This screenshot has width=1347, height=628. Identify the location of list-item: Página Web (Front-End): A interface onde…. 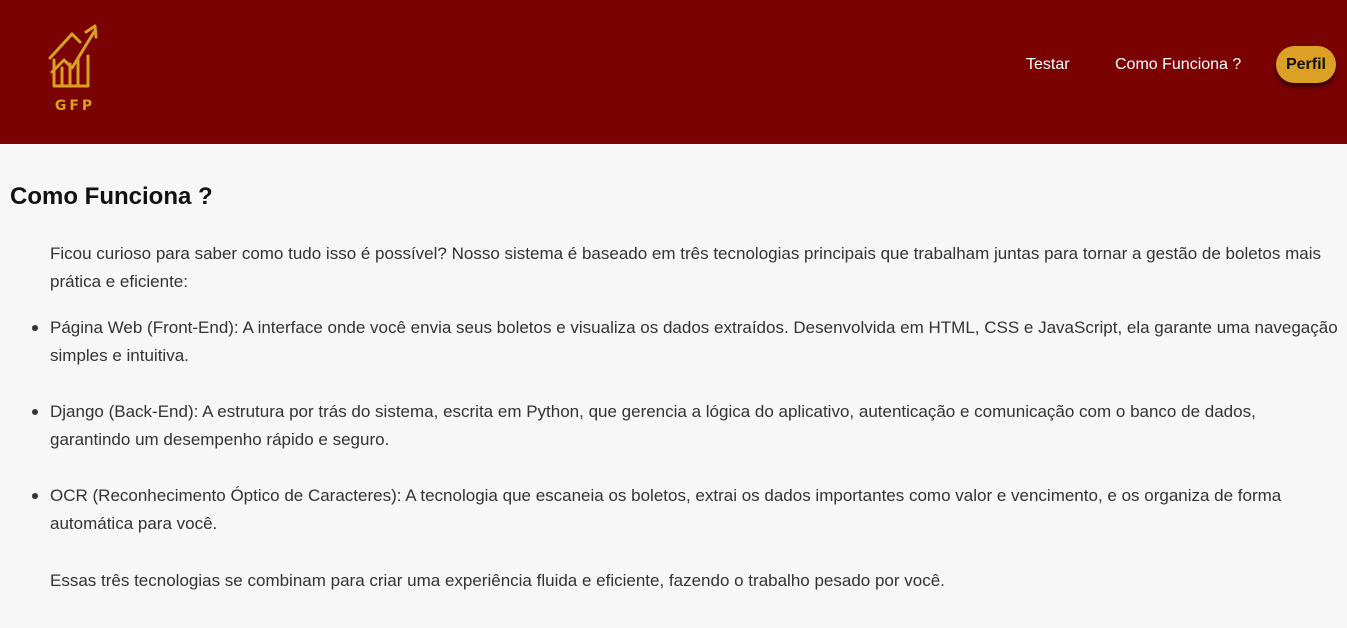
(686, 342).